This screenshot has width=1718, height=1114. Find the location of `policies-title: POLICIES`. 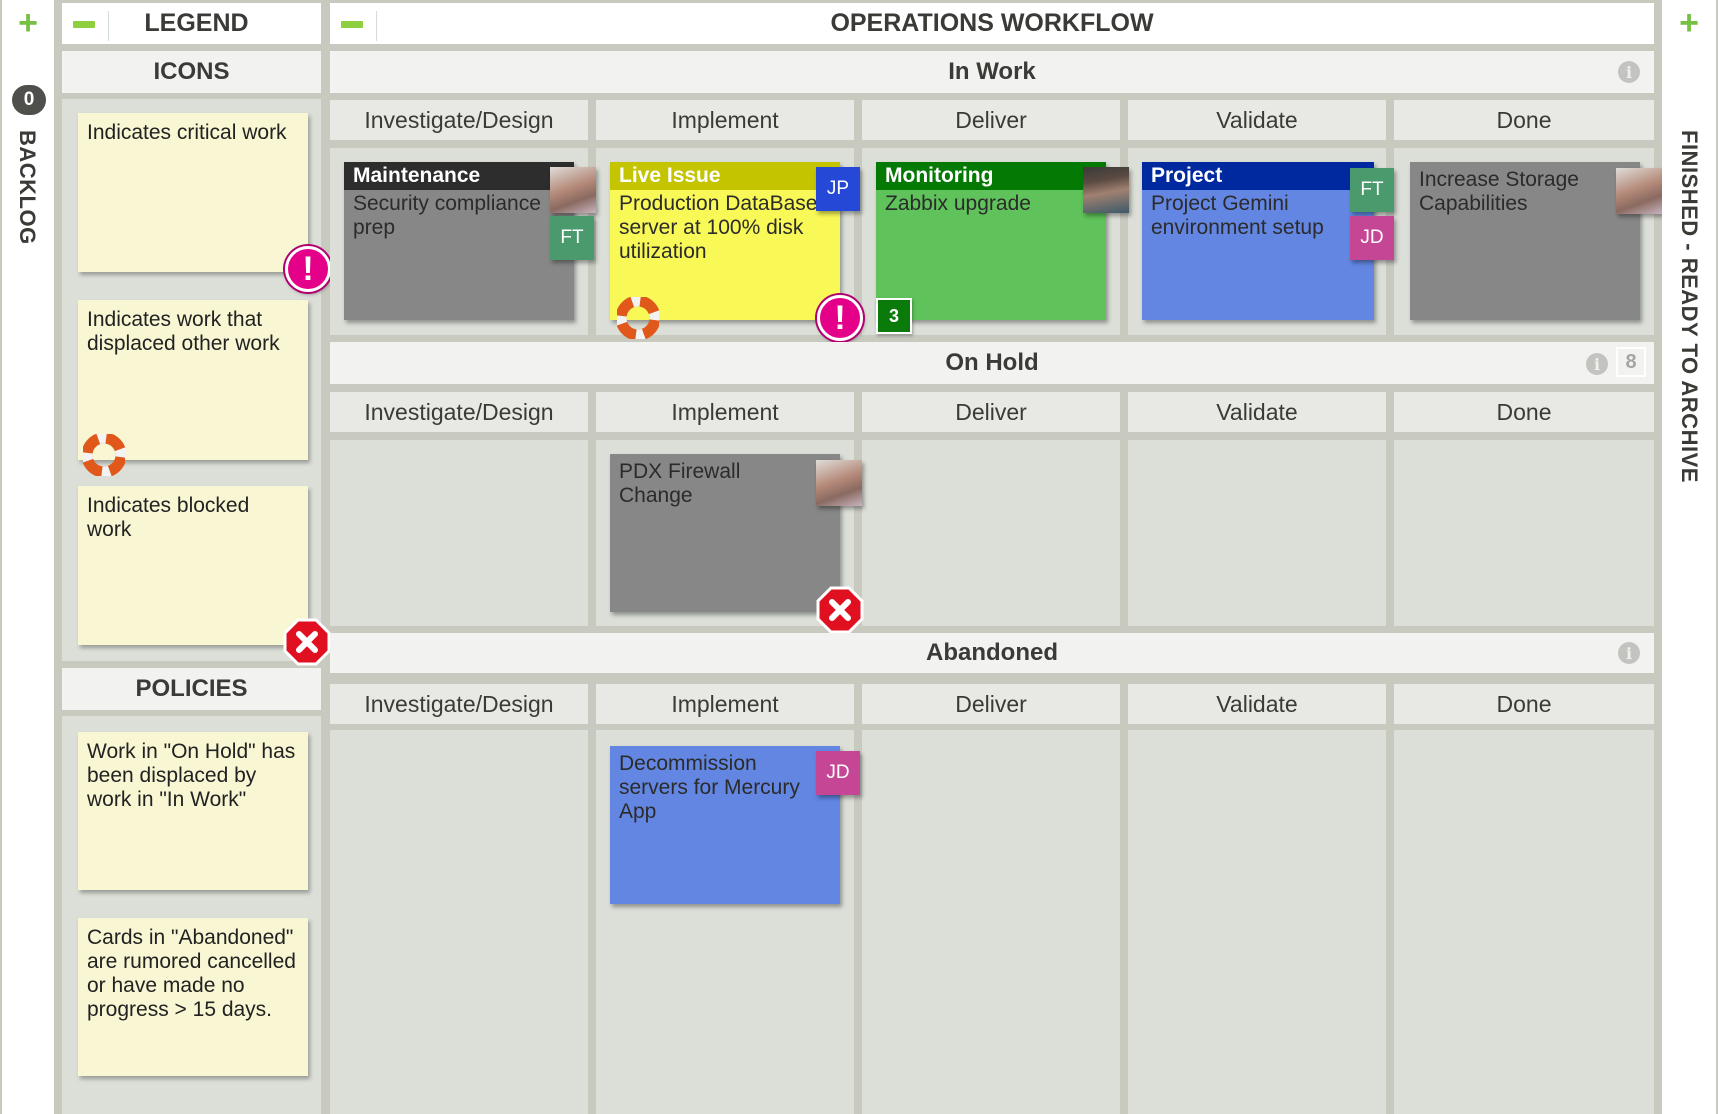

policies-title: POLICIES is located at coordinates (191, 688).